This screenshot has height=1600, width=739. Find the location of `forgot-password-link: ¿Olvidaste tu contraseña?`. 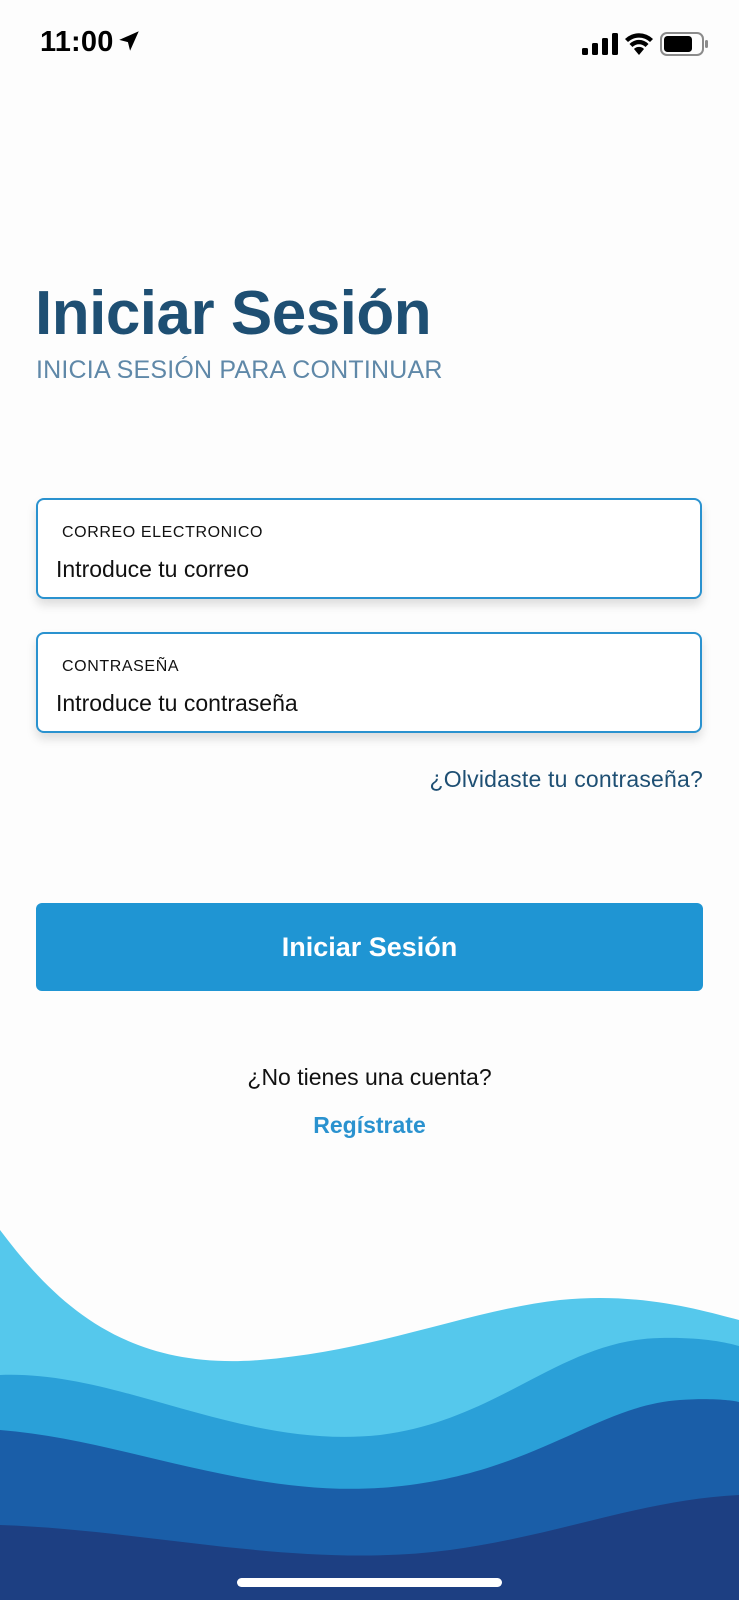

forgot-password-link: ¿Olvidaste tu contraseña? is located at coordinates (566, 779).